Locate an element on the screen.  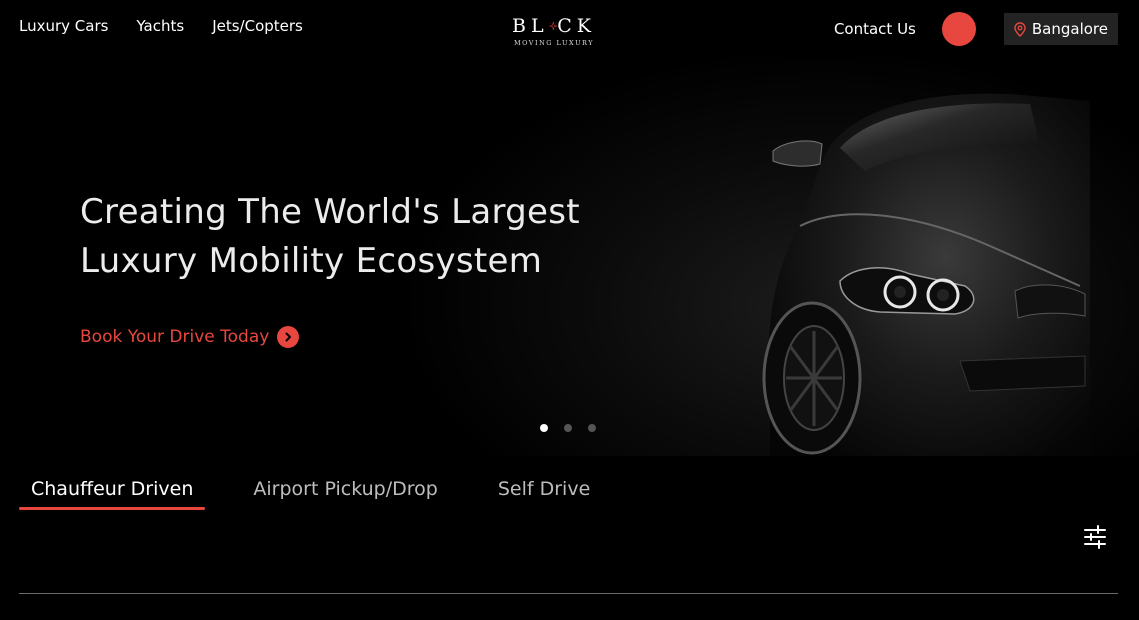
logo-word-right: CK is located at coordinates (576, 26).